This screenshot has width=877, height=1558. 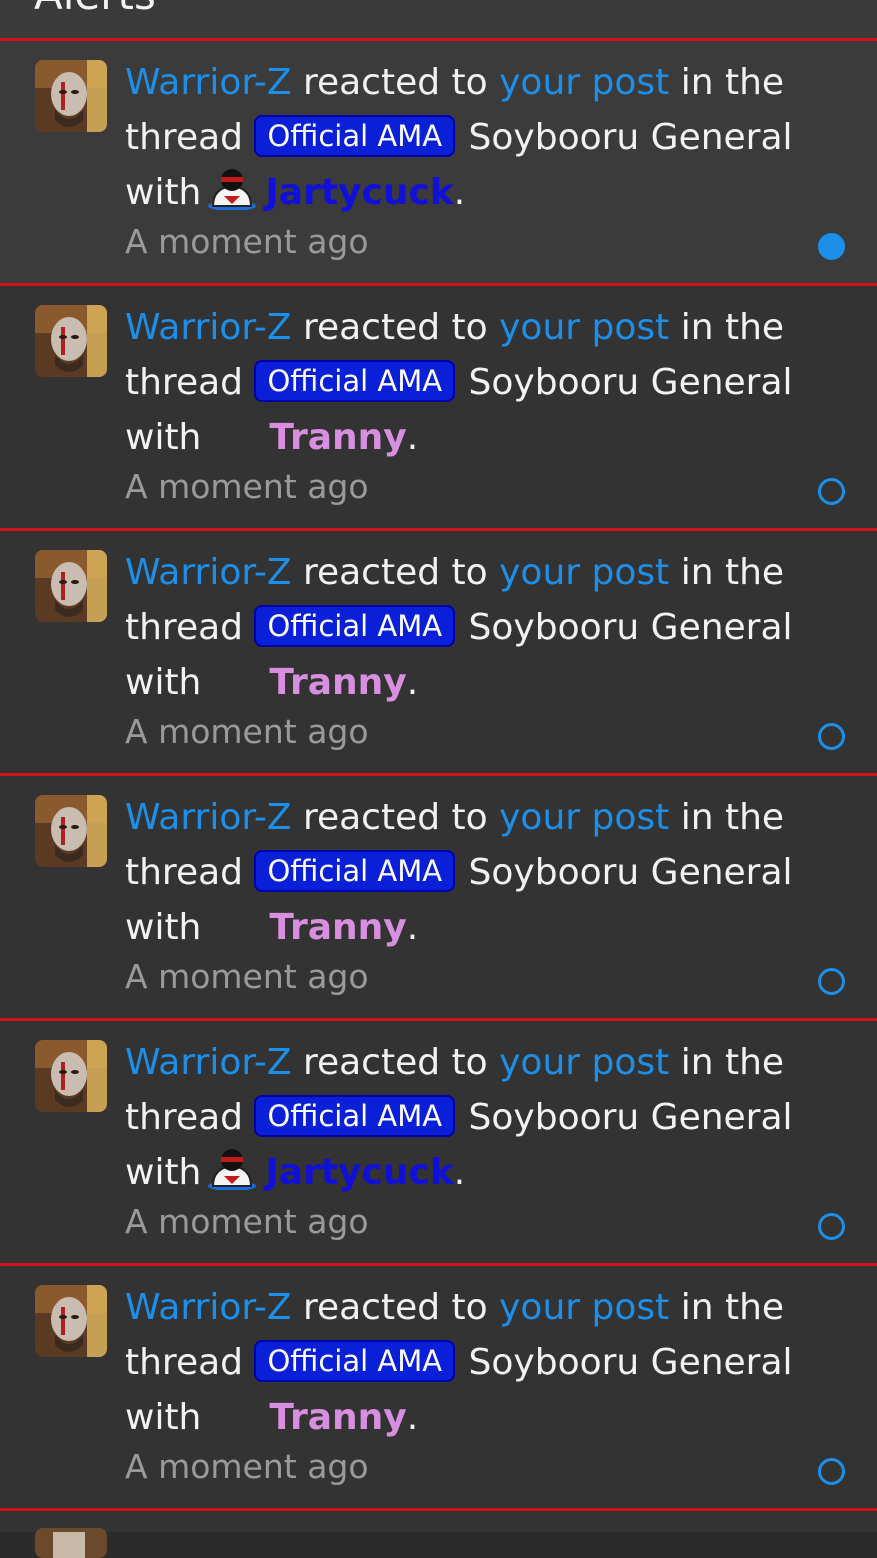 I want to click on page-header: Alerts, so click(x=438, y=19).